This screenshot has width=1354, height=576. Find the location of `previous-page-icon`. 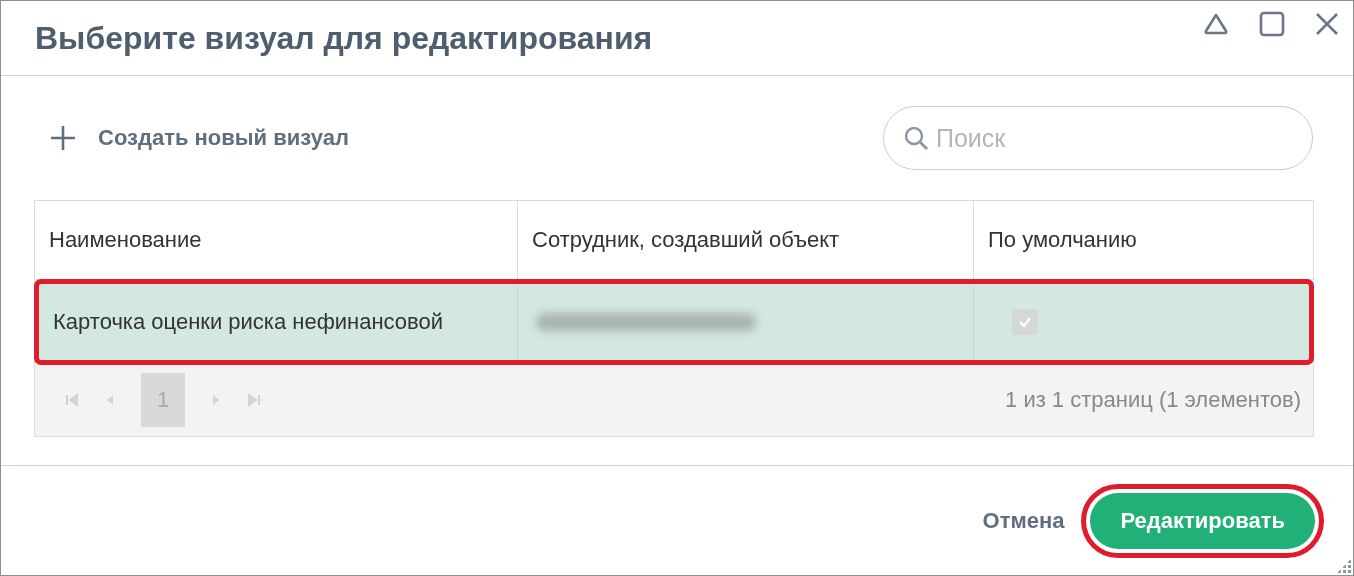

previous-page-icon is located at coordinates (110, 400).